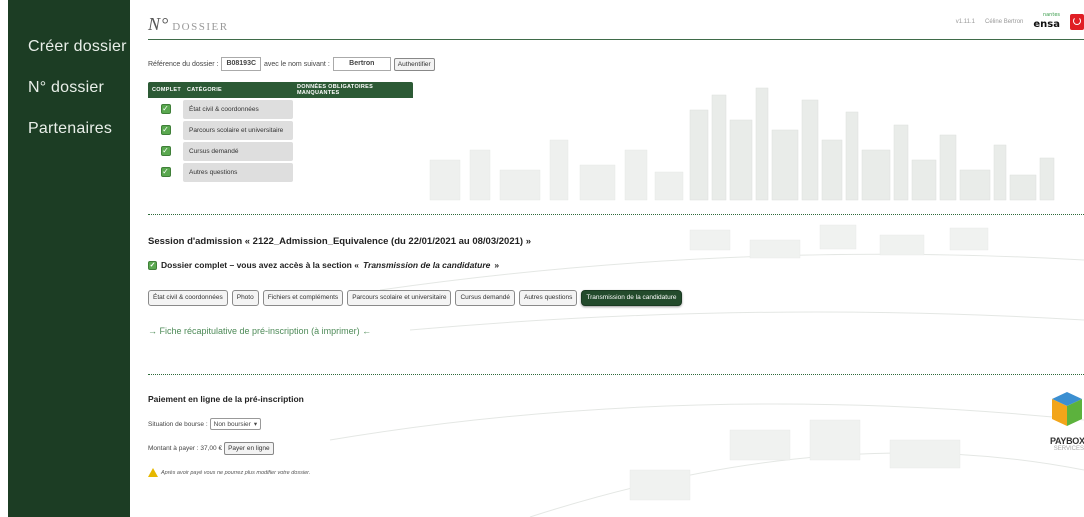 The height and width of the screenshot is (517, 1084). What do you see at coordinates (631, 298) in the screenshot?
I see `tab-transmission: Transmission de la candidature` at bounding box center [631, 298].